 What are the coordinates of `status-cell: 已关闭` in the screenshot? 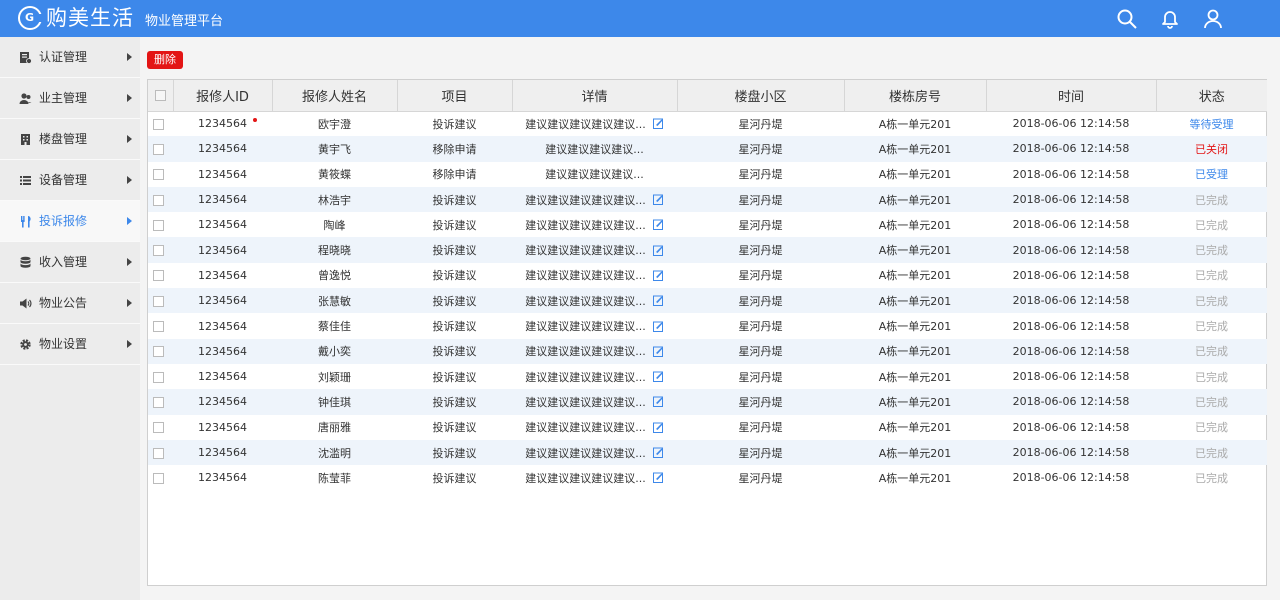 It's located at (1211, 149).